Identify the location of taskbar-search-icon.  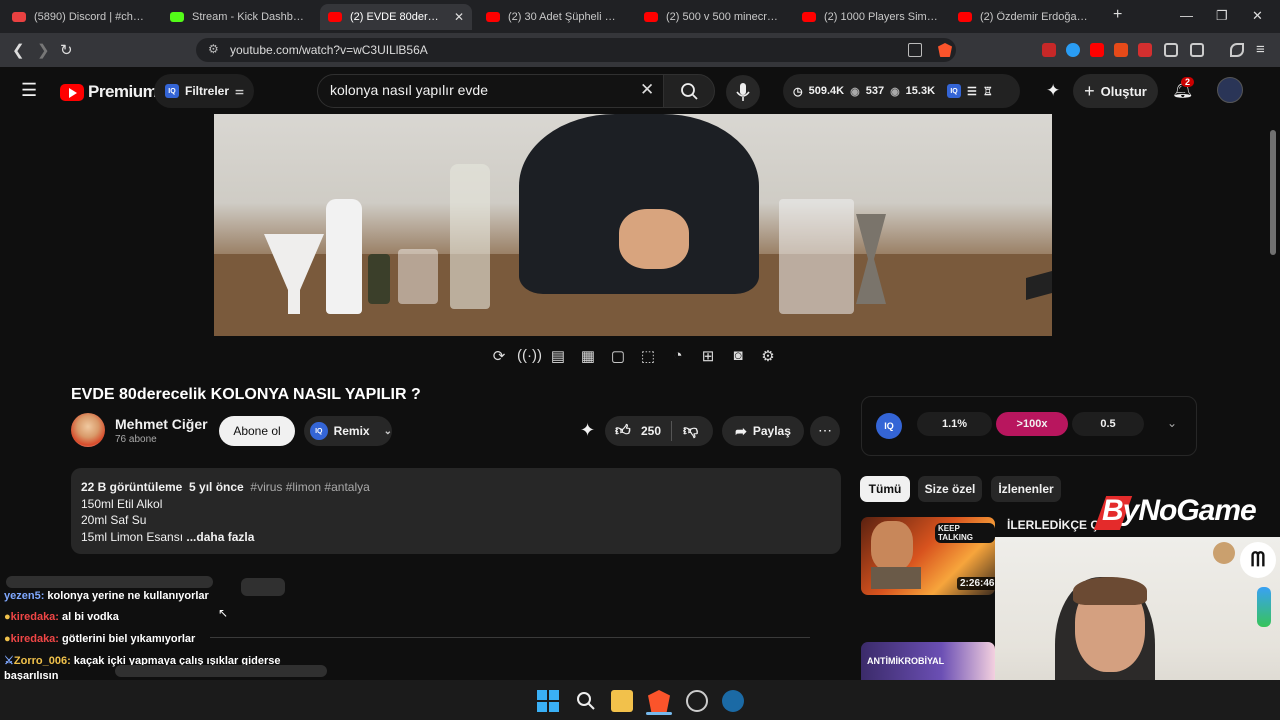
(586, 701).